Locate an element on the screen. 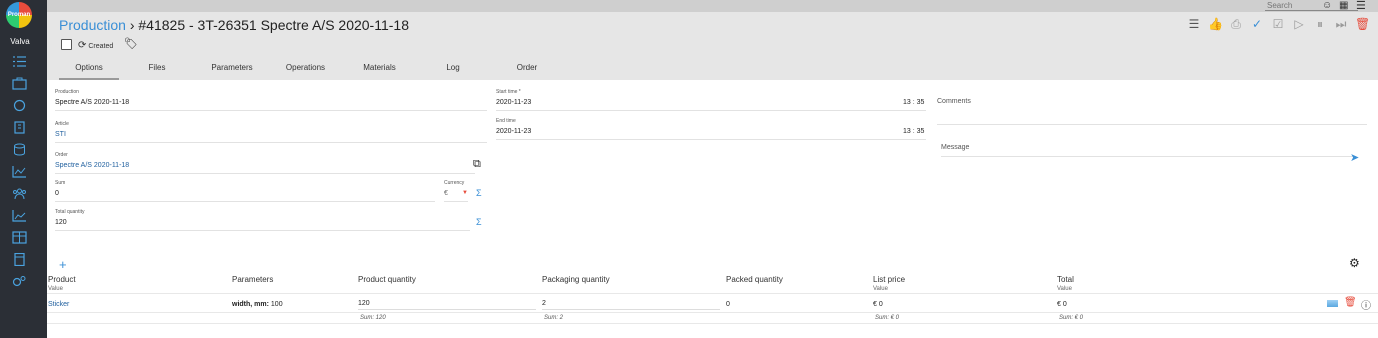 This screenshot has width=1378, height=338. order-field: Order Spectre A/S 2020-11-18 is located at coordinates (265, 163).